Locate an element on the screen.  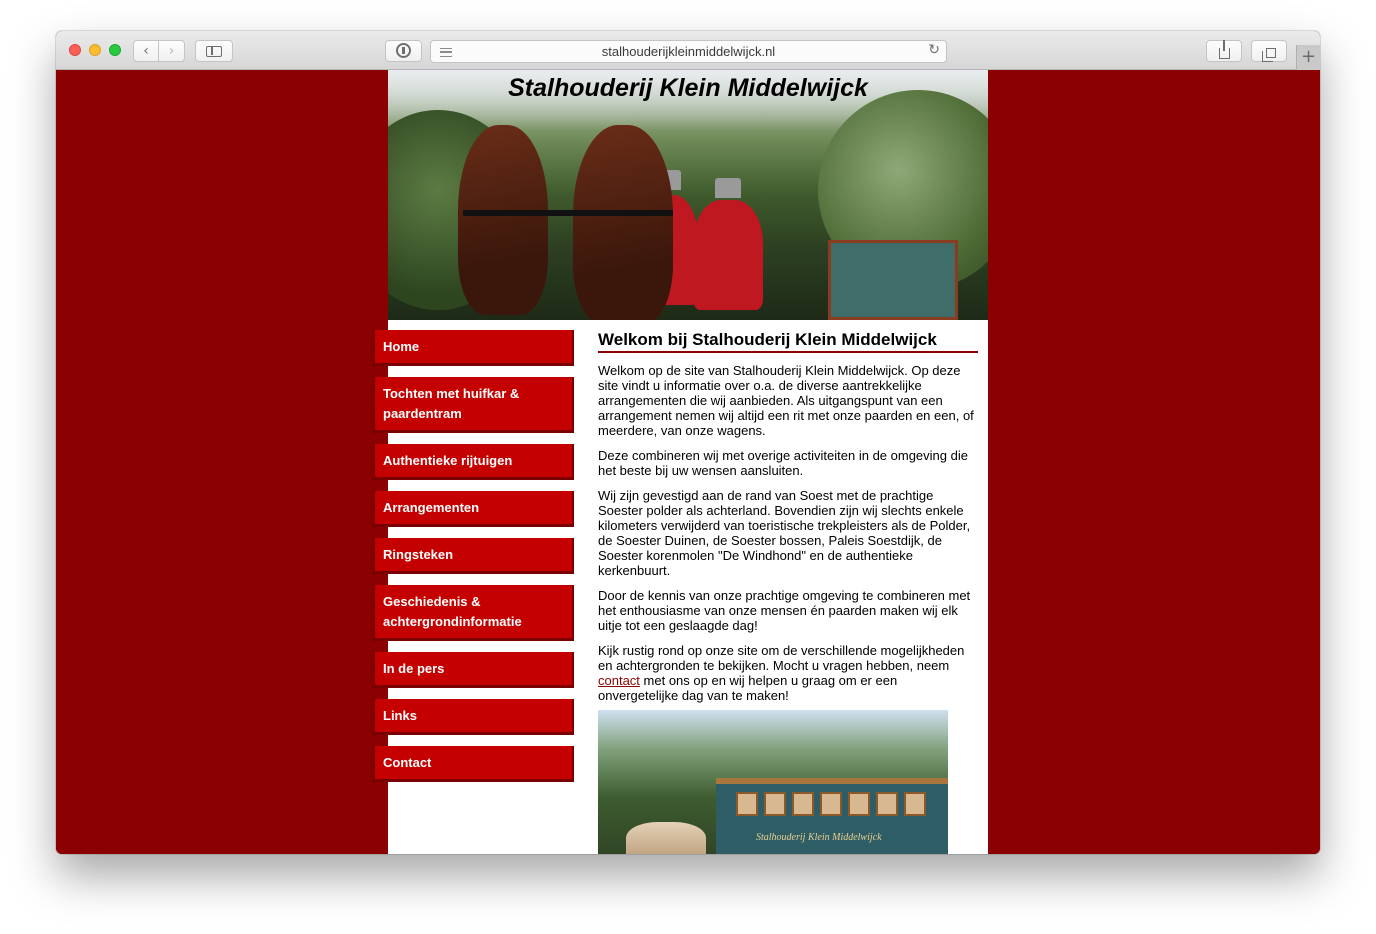
forward-button: › is located at coordinates (171, 51).